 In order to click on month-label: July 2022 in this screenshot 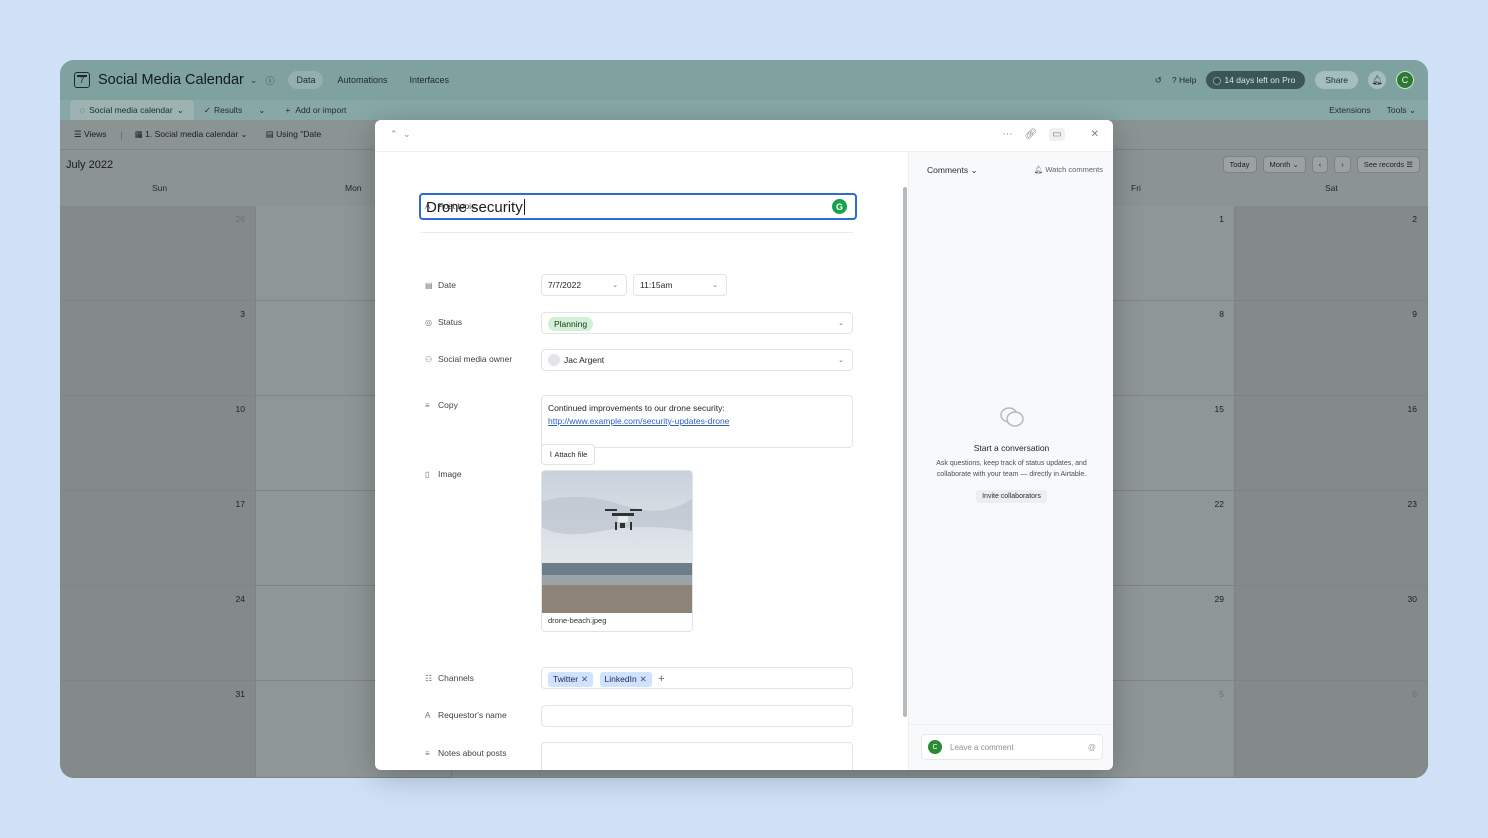, I will do `click(90, 165)`.